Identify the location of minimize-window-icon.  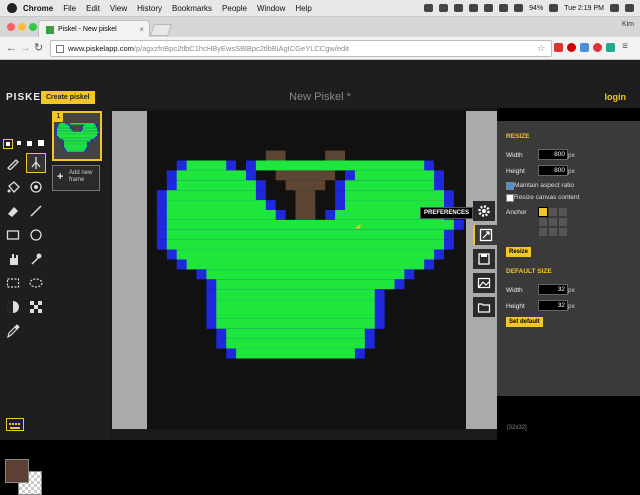
(22, 27).